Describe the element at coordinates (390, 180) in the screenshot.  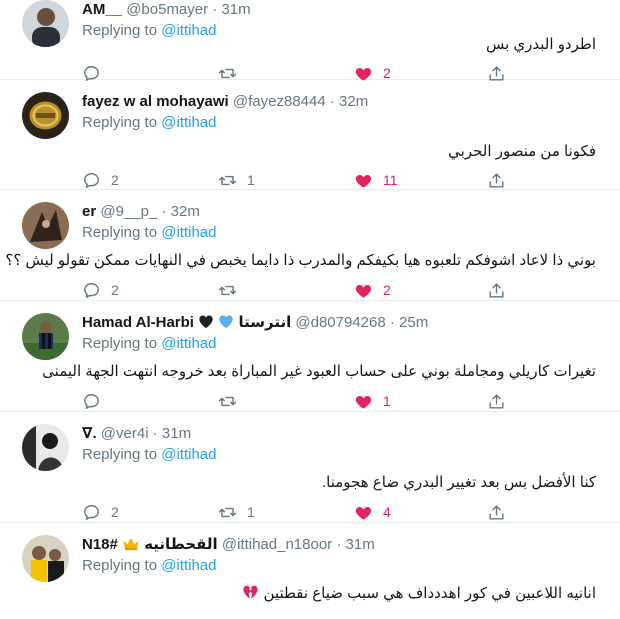
I see `like-count: 11` at that location.